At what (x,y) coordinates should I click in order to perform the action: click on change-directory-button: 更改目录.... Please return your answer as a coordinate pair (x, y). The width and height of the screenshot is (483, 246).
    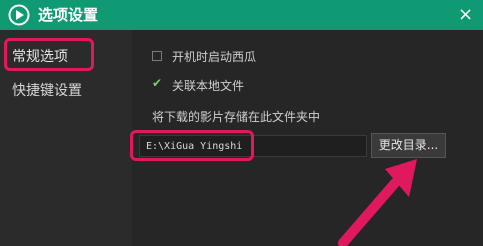
    Looking at the image, I should click on (408, 145).